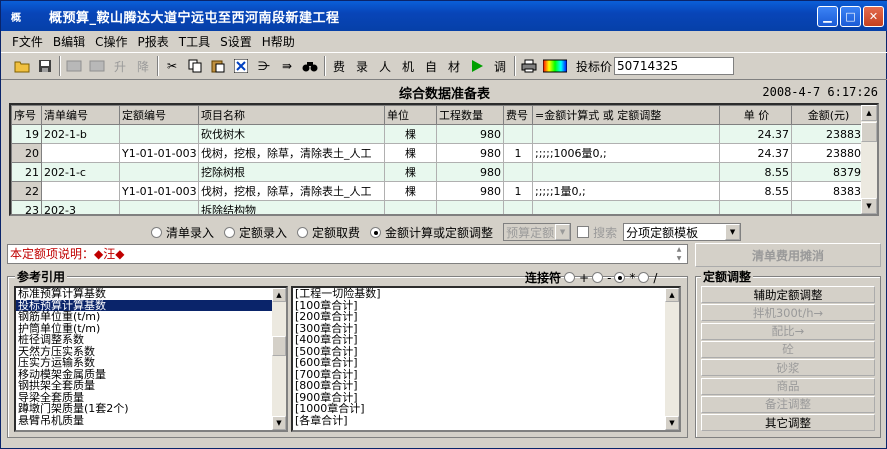 The image size is (887, 449). I want to click on disabled-b-icon, so click(97, 66).